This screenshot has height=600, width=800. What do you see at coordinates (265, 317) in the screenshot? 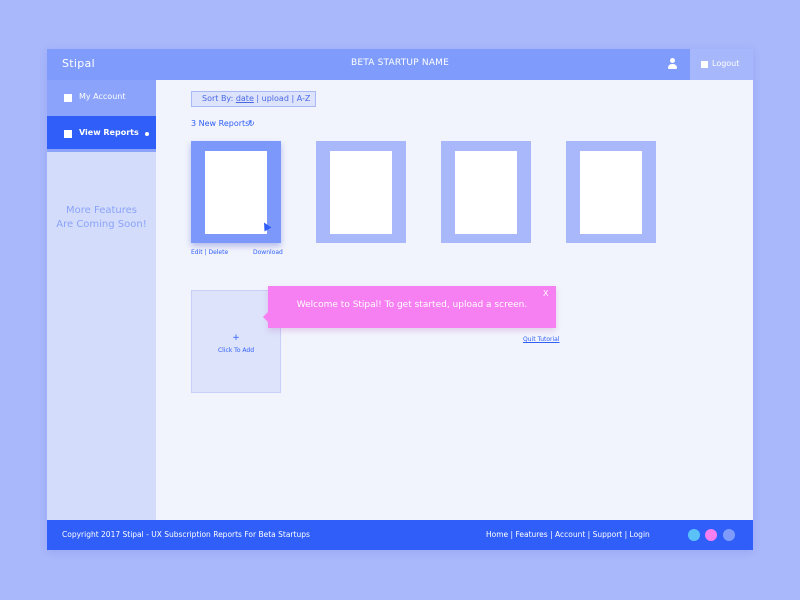
I see `tooltip-arrow` at bounding box center [265, 317].